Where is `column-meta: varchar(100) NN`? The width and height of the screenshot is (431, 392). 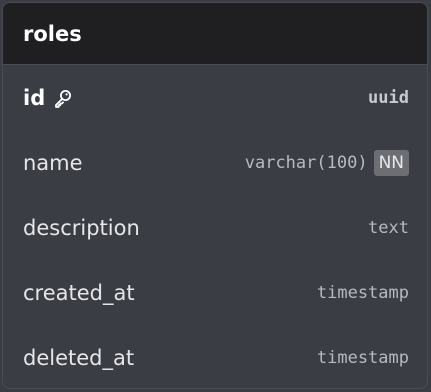 column-meta: varchar(100) NN is located at coordinates (326, 162).